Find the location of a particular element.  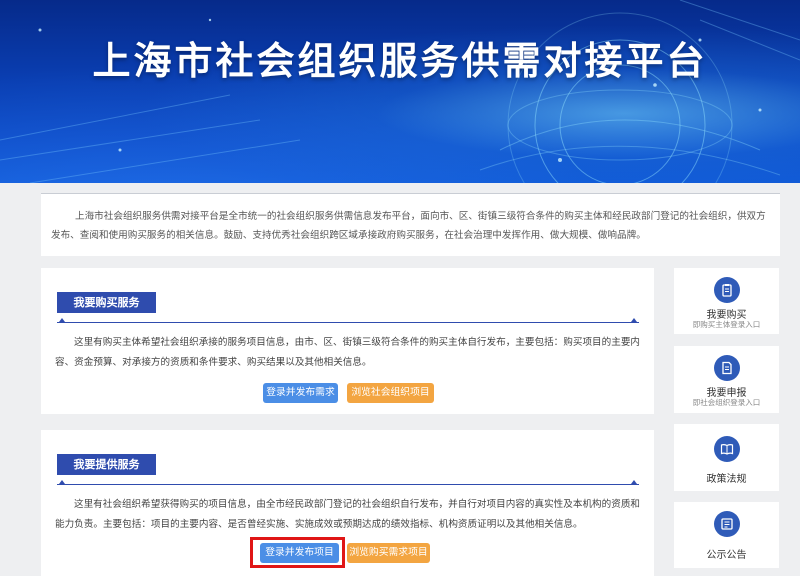

browse-social-org-projects-button: 浏览社会组织项目 is located at coordinates (390, 393).